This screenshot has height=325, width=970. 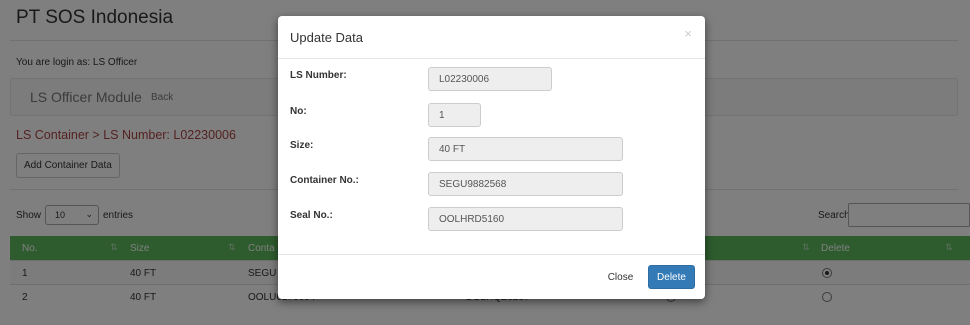 I want to click on no-label: No:, so click(x=298, y=111).